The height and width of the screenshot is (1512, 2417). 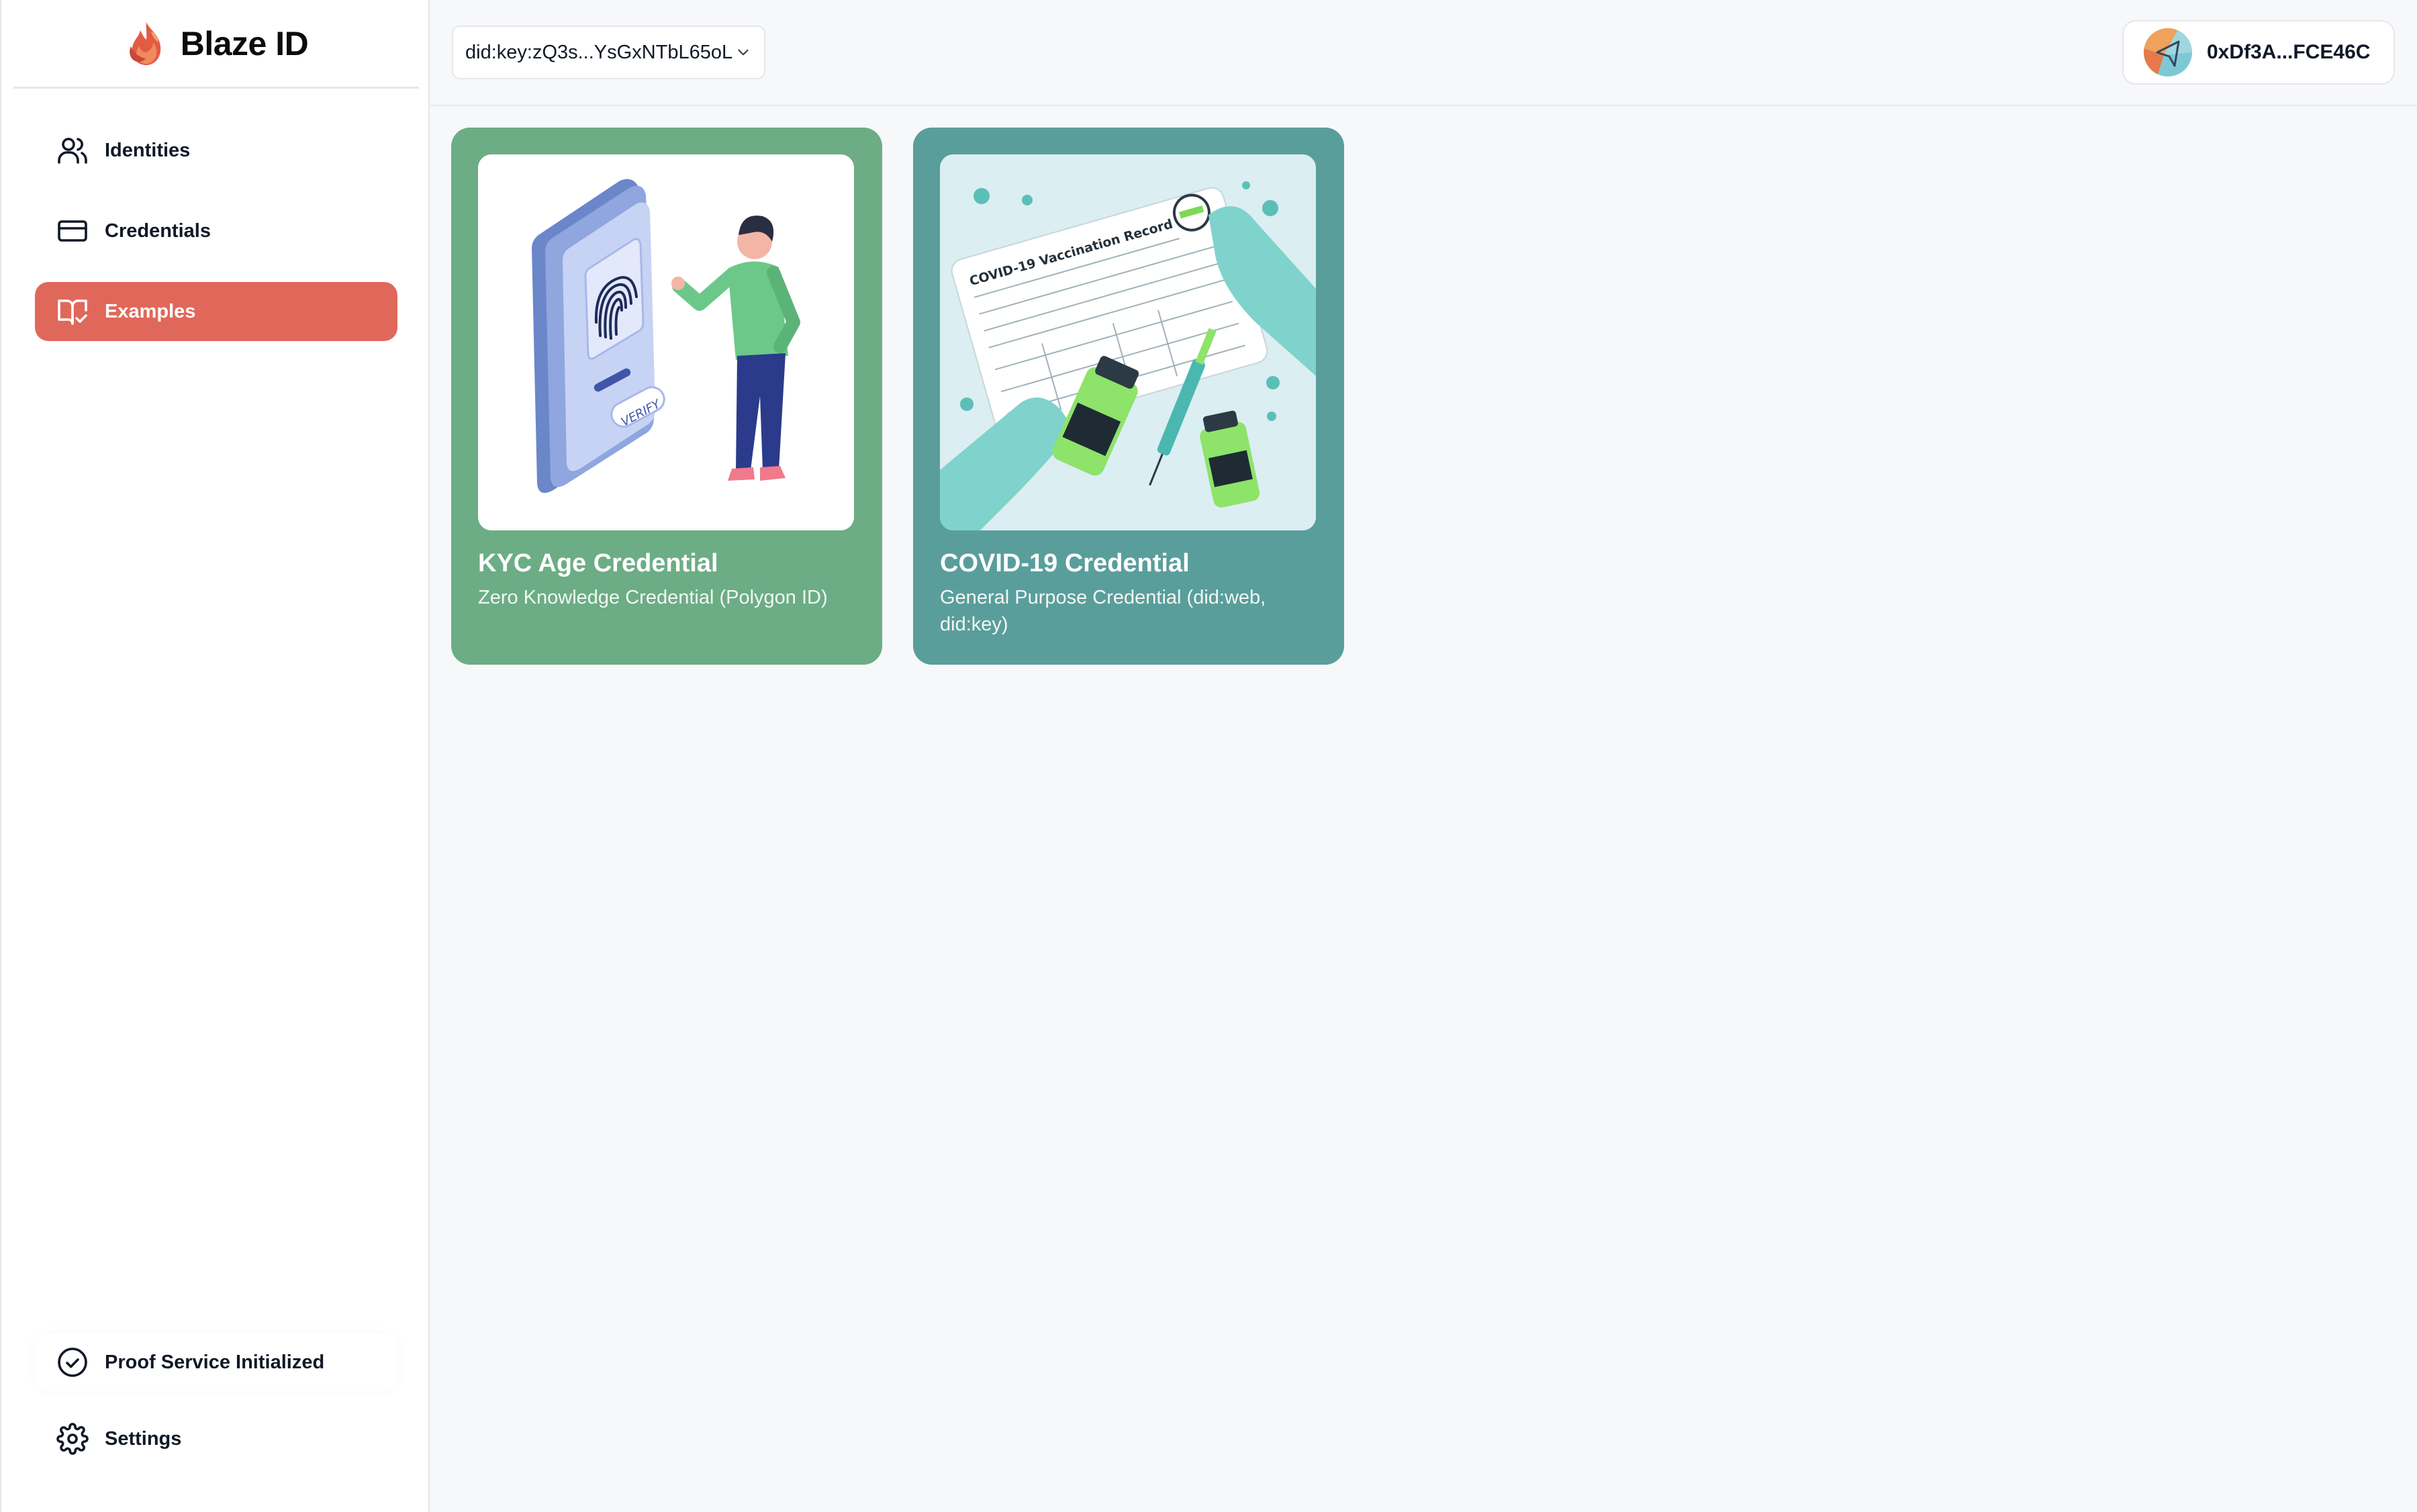 I want to click on flame-logo-icon, so click(x=144, y=43).